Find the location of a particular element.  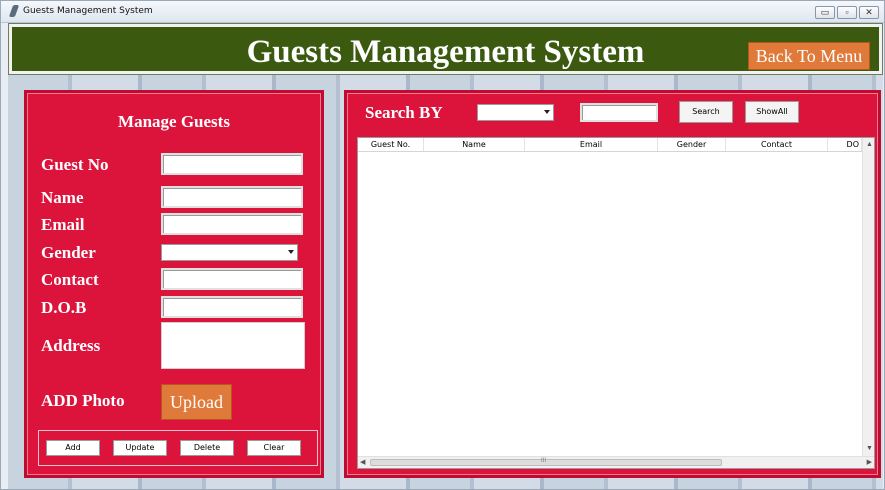

search-input is located at coordinates (619, 112).